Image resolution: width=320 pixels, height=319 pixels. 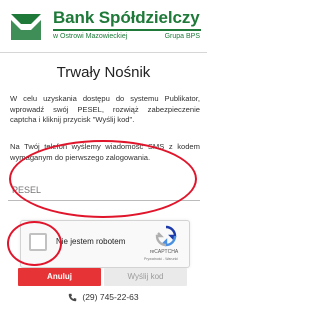 What do you see at coordinates (59, 277) in the screenshot?
I see `cancel-button: Anuluj` at bounding box center [59, 277].